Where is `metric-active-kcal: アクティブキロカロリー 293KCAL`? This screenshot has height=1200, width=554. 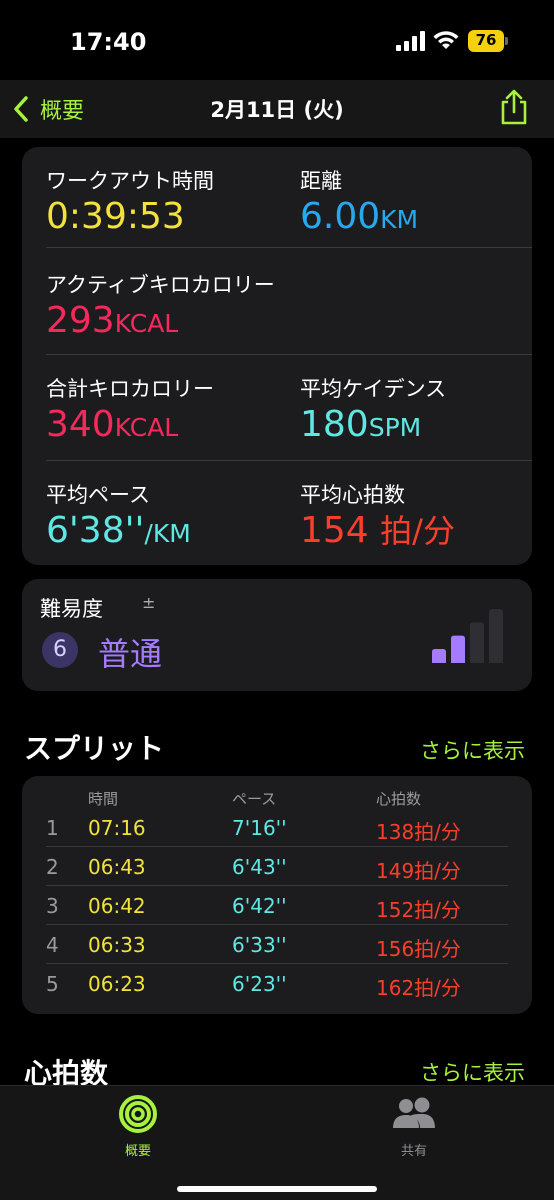 metric-active-kcal: アクティブキロカロリー 293KCAL is located at coordinates (160, 306).